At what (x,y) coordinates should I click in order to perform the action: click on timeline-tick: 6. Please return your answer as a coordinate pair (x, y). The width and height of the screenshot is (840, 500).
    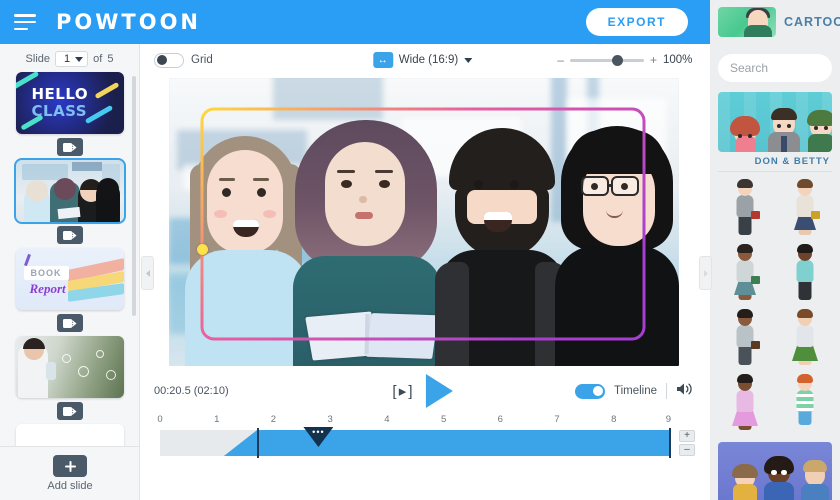
    Looking at the image, I should click on (500, 419).